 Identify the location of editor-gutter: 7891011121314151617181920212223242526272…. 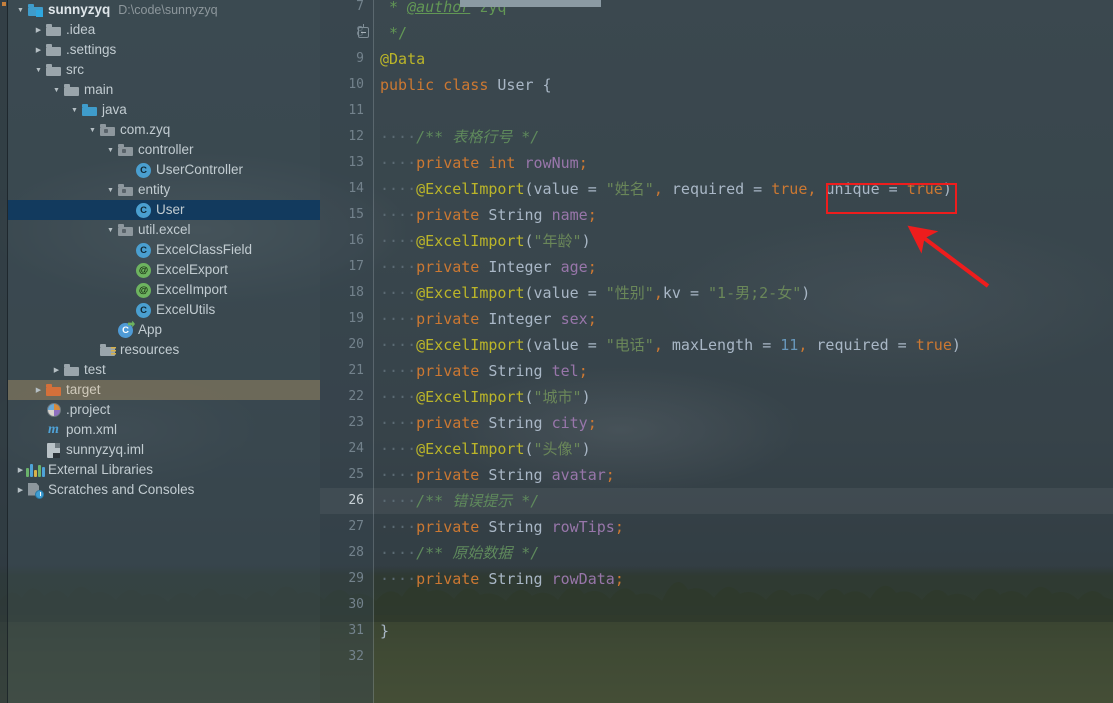
(346, 351).